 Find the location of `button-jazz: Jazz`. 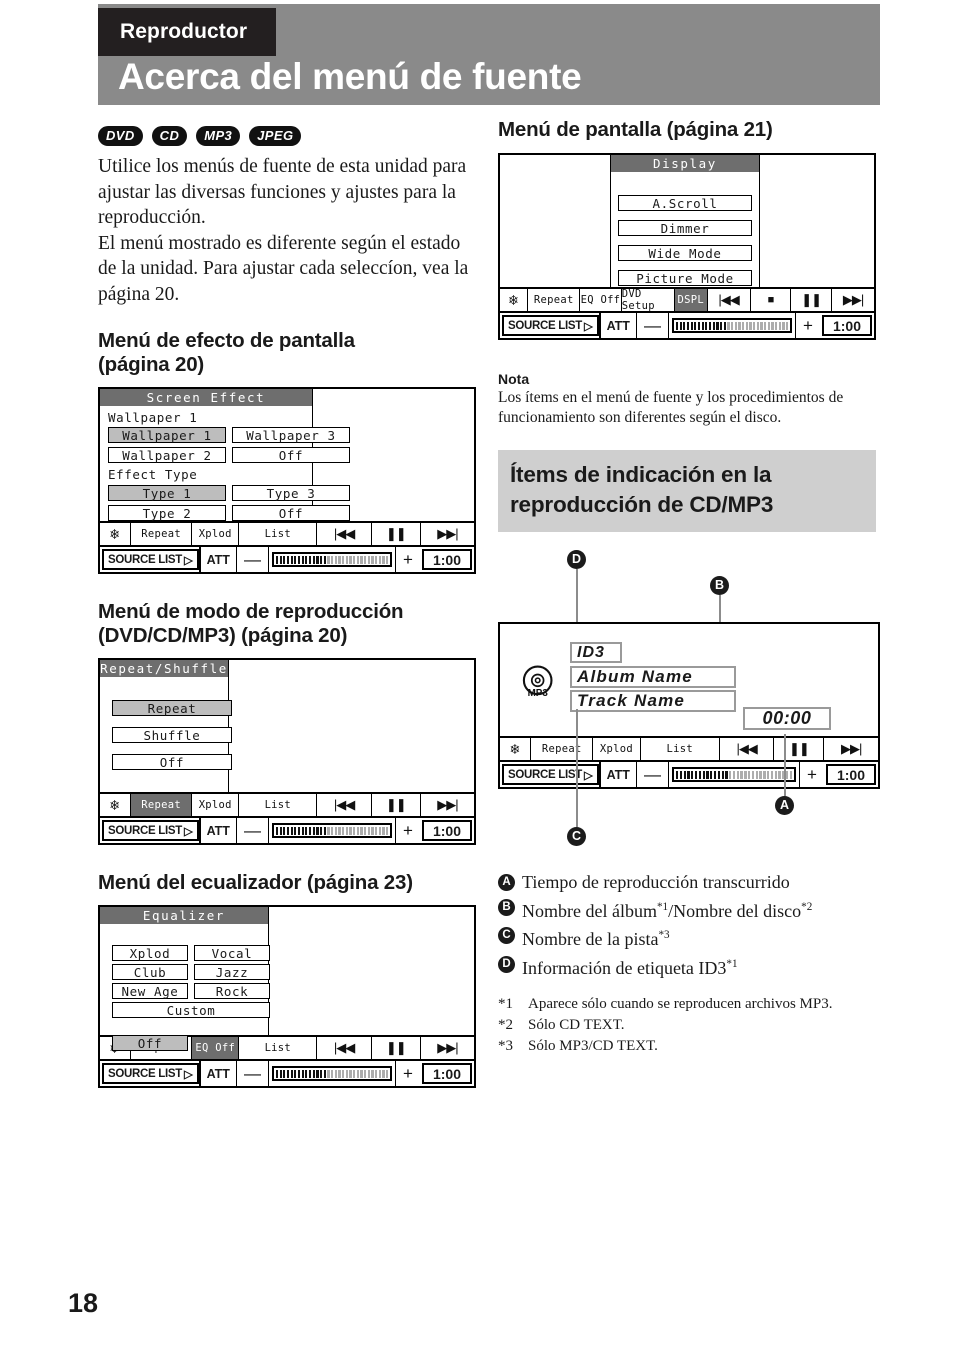

button-jazz: Jazz is located at coordinates (232, 972).